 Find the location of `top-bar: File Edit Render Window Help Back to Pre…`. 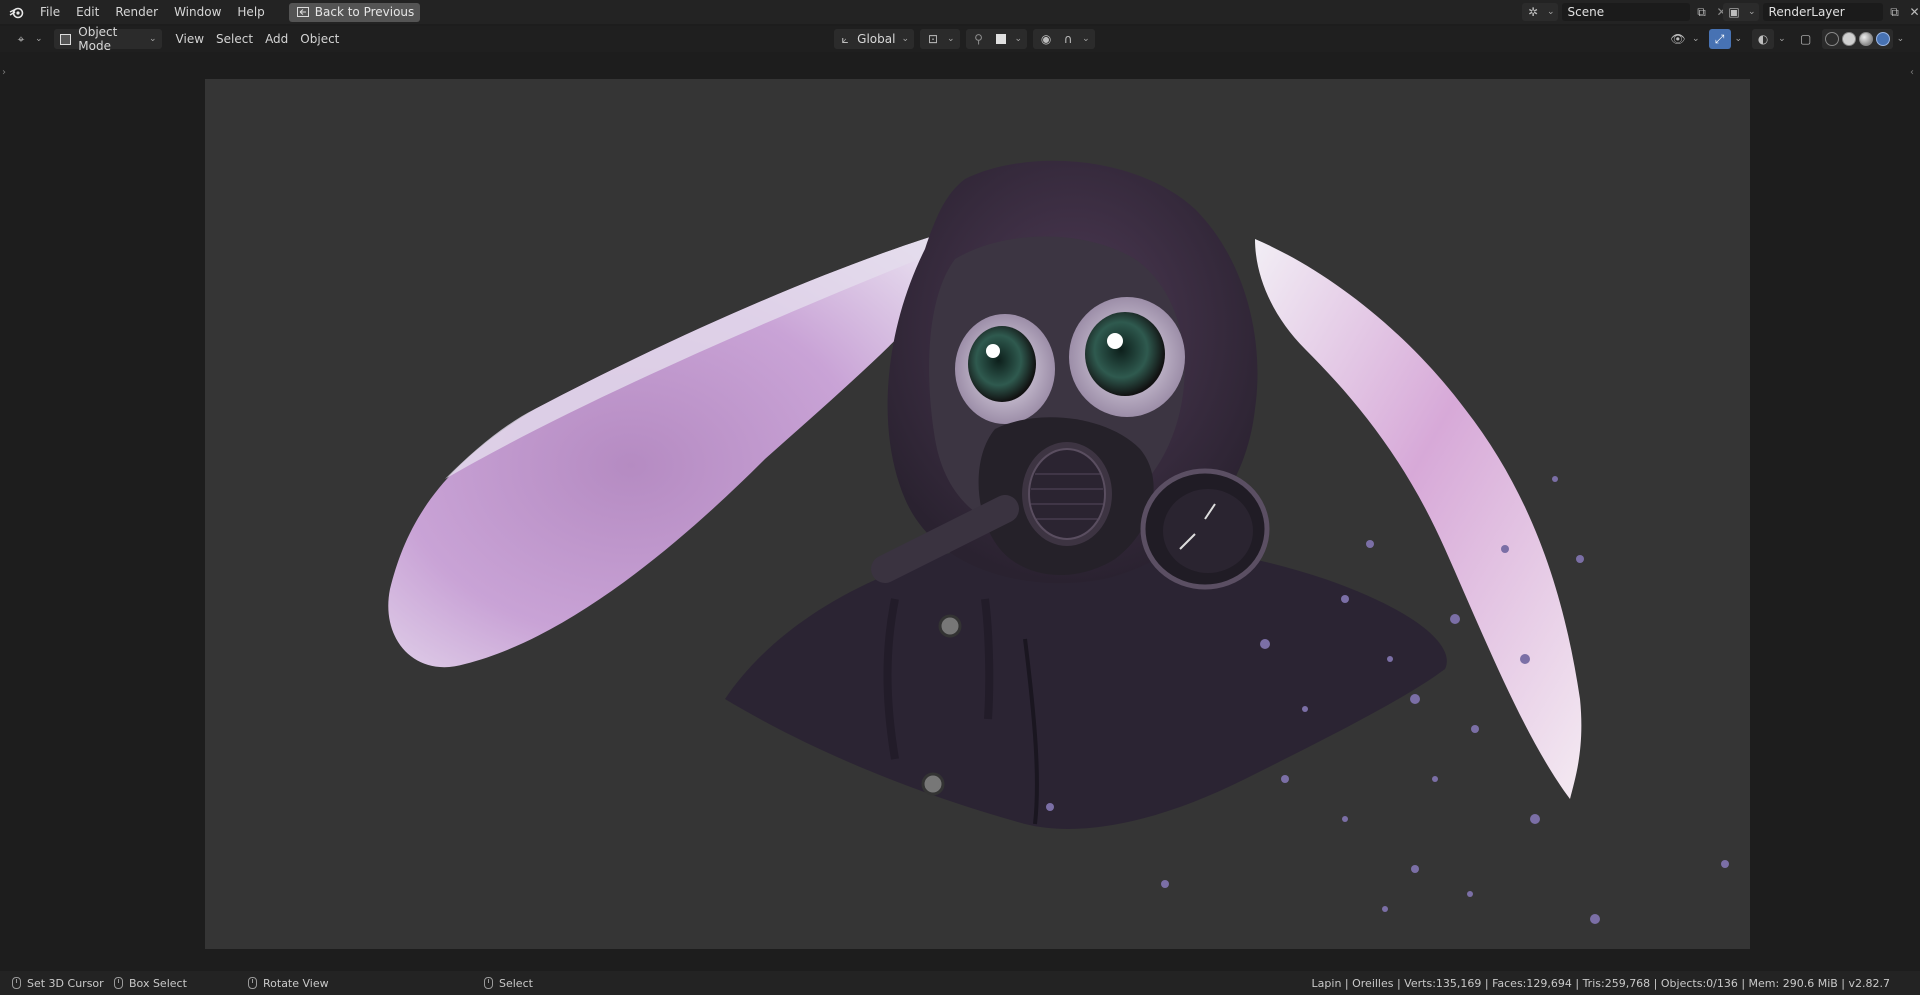

top-bar: File Edit Render Window Help Back to Pre… is located at coordinates (960, 12).